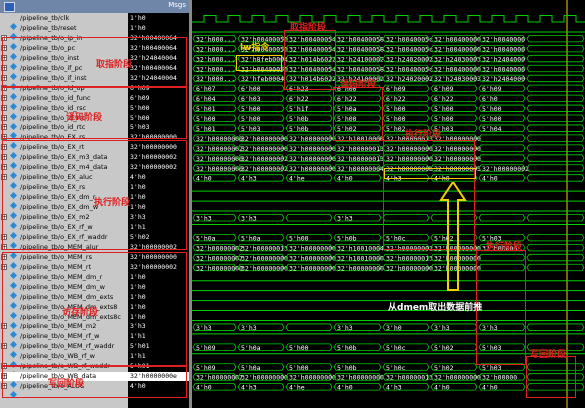  I want to click on bus-value-label: 32'h10010000, so click(360, 258).